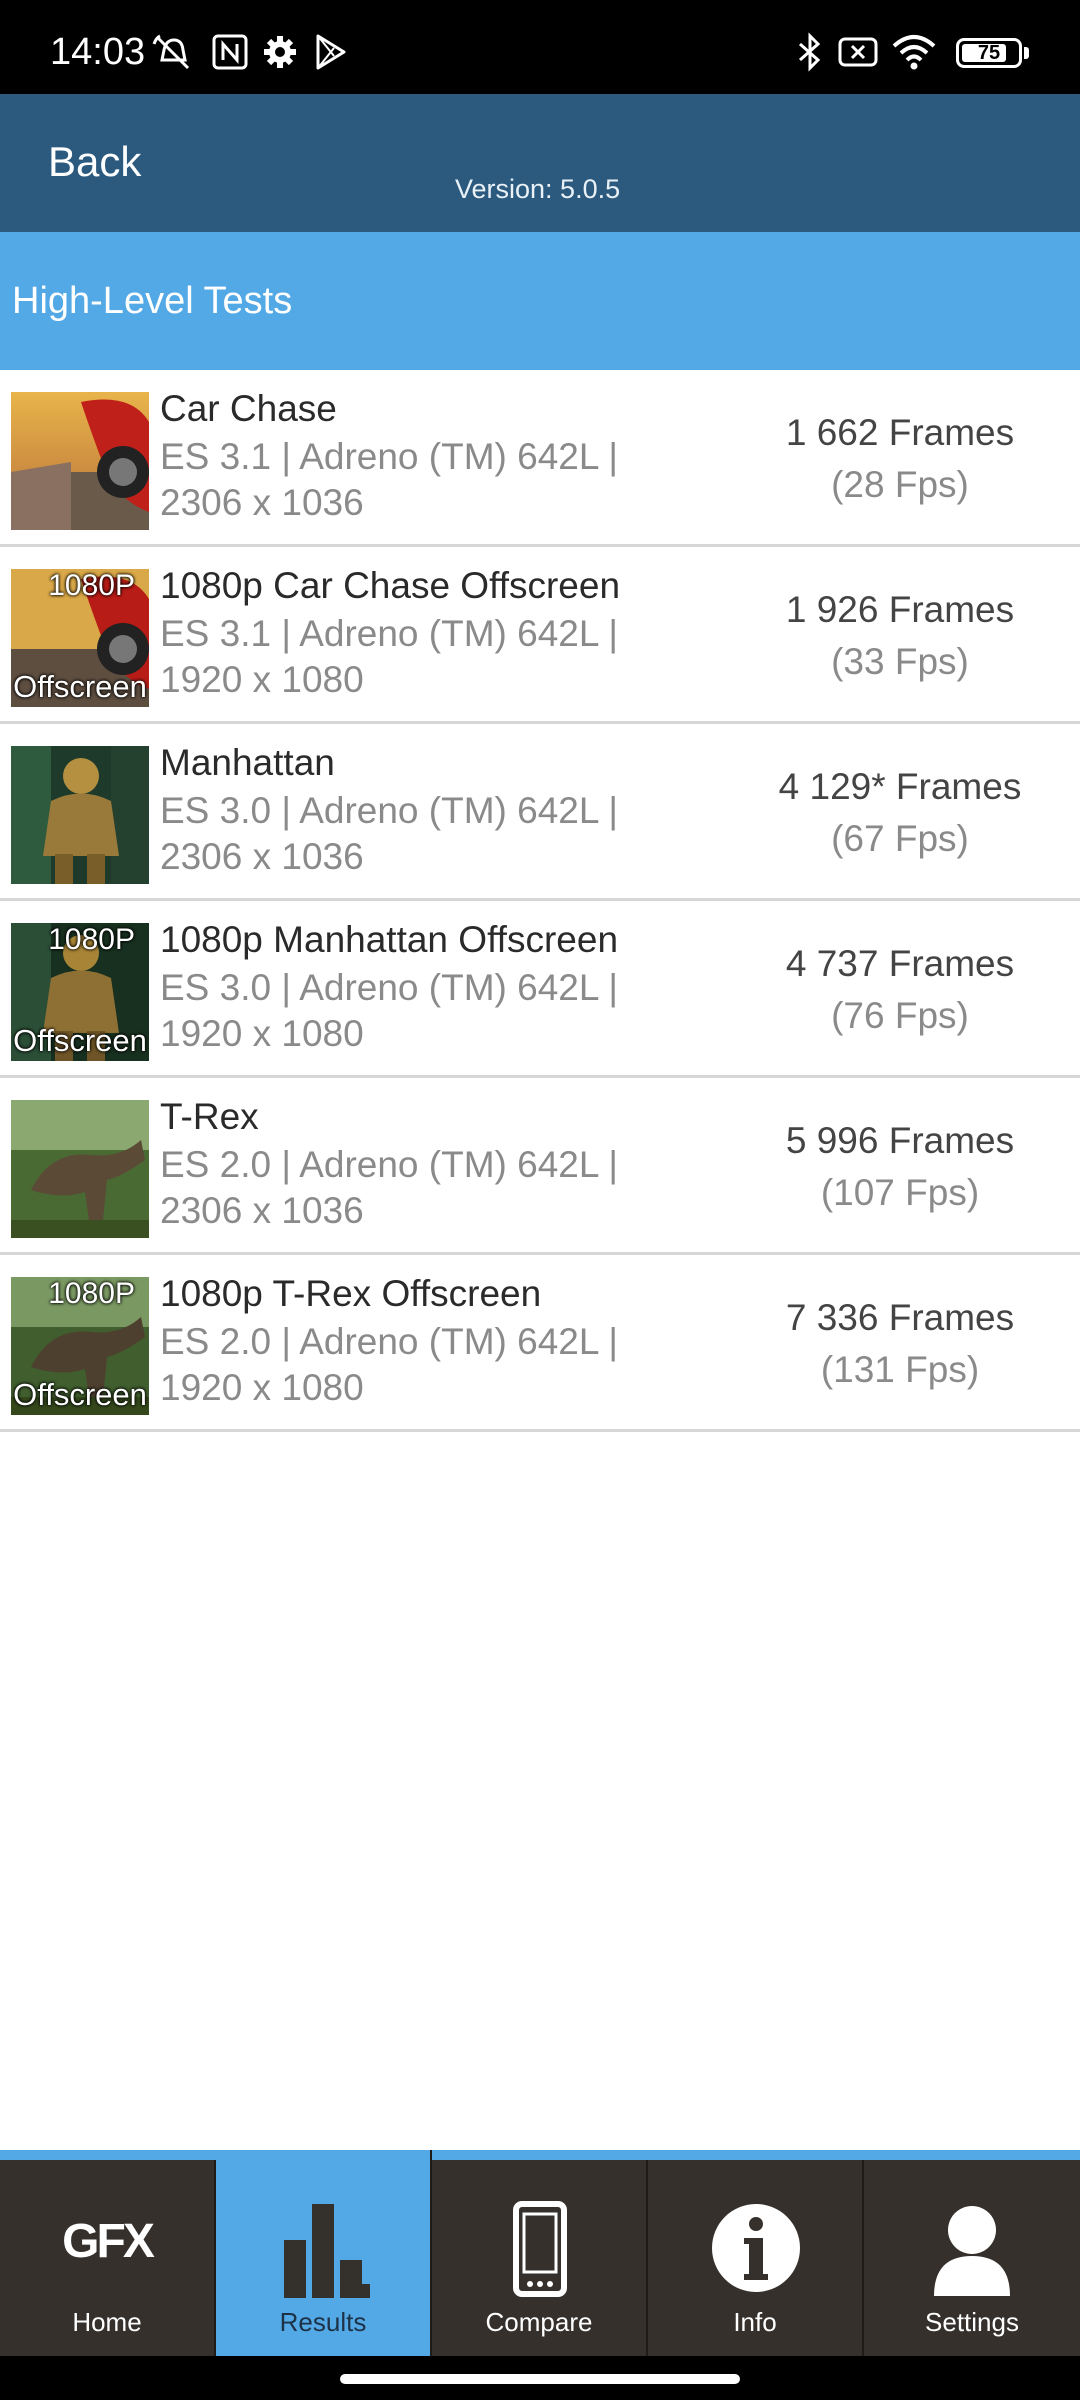 This screenshot has height=2400, width=1080. What do you see at coordinates (810, 52) in the screenshot?
I see `bluetooth-icon` at bounding box center [810, 52].